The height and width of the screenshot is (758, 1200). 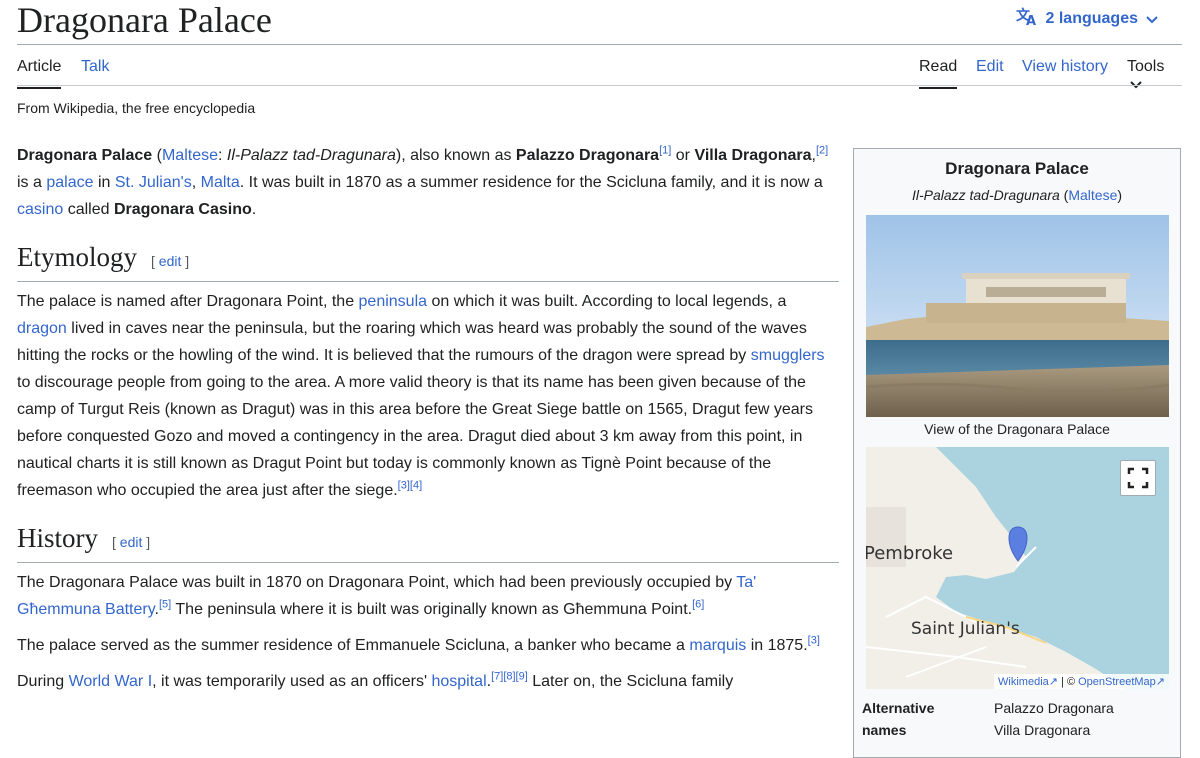 What do you see at coordinates (1017, 168) in the screenshot?
I see `infobox-title: Dragonara Palace` at bounding box center [1017, 168].